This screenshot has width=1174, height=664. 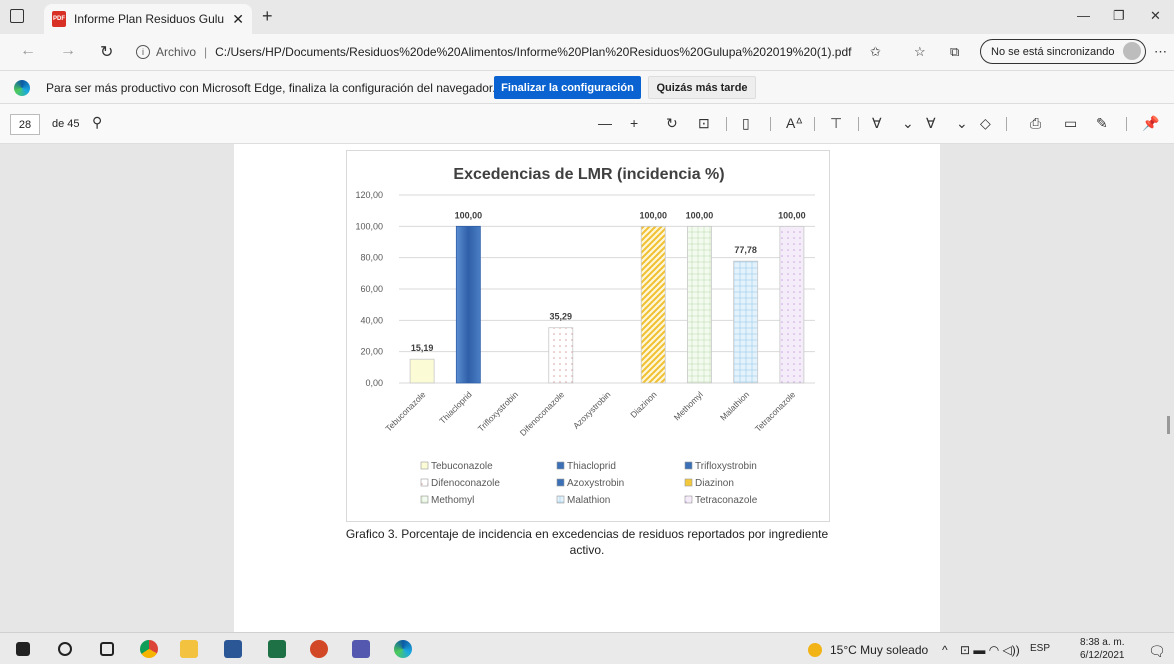 I want to click on draw-options-icon: ⌄, so click(x=908, y=123).